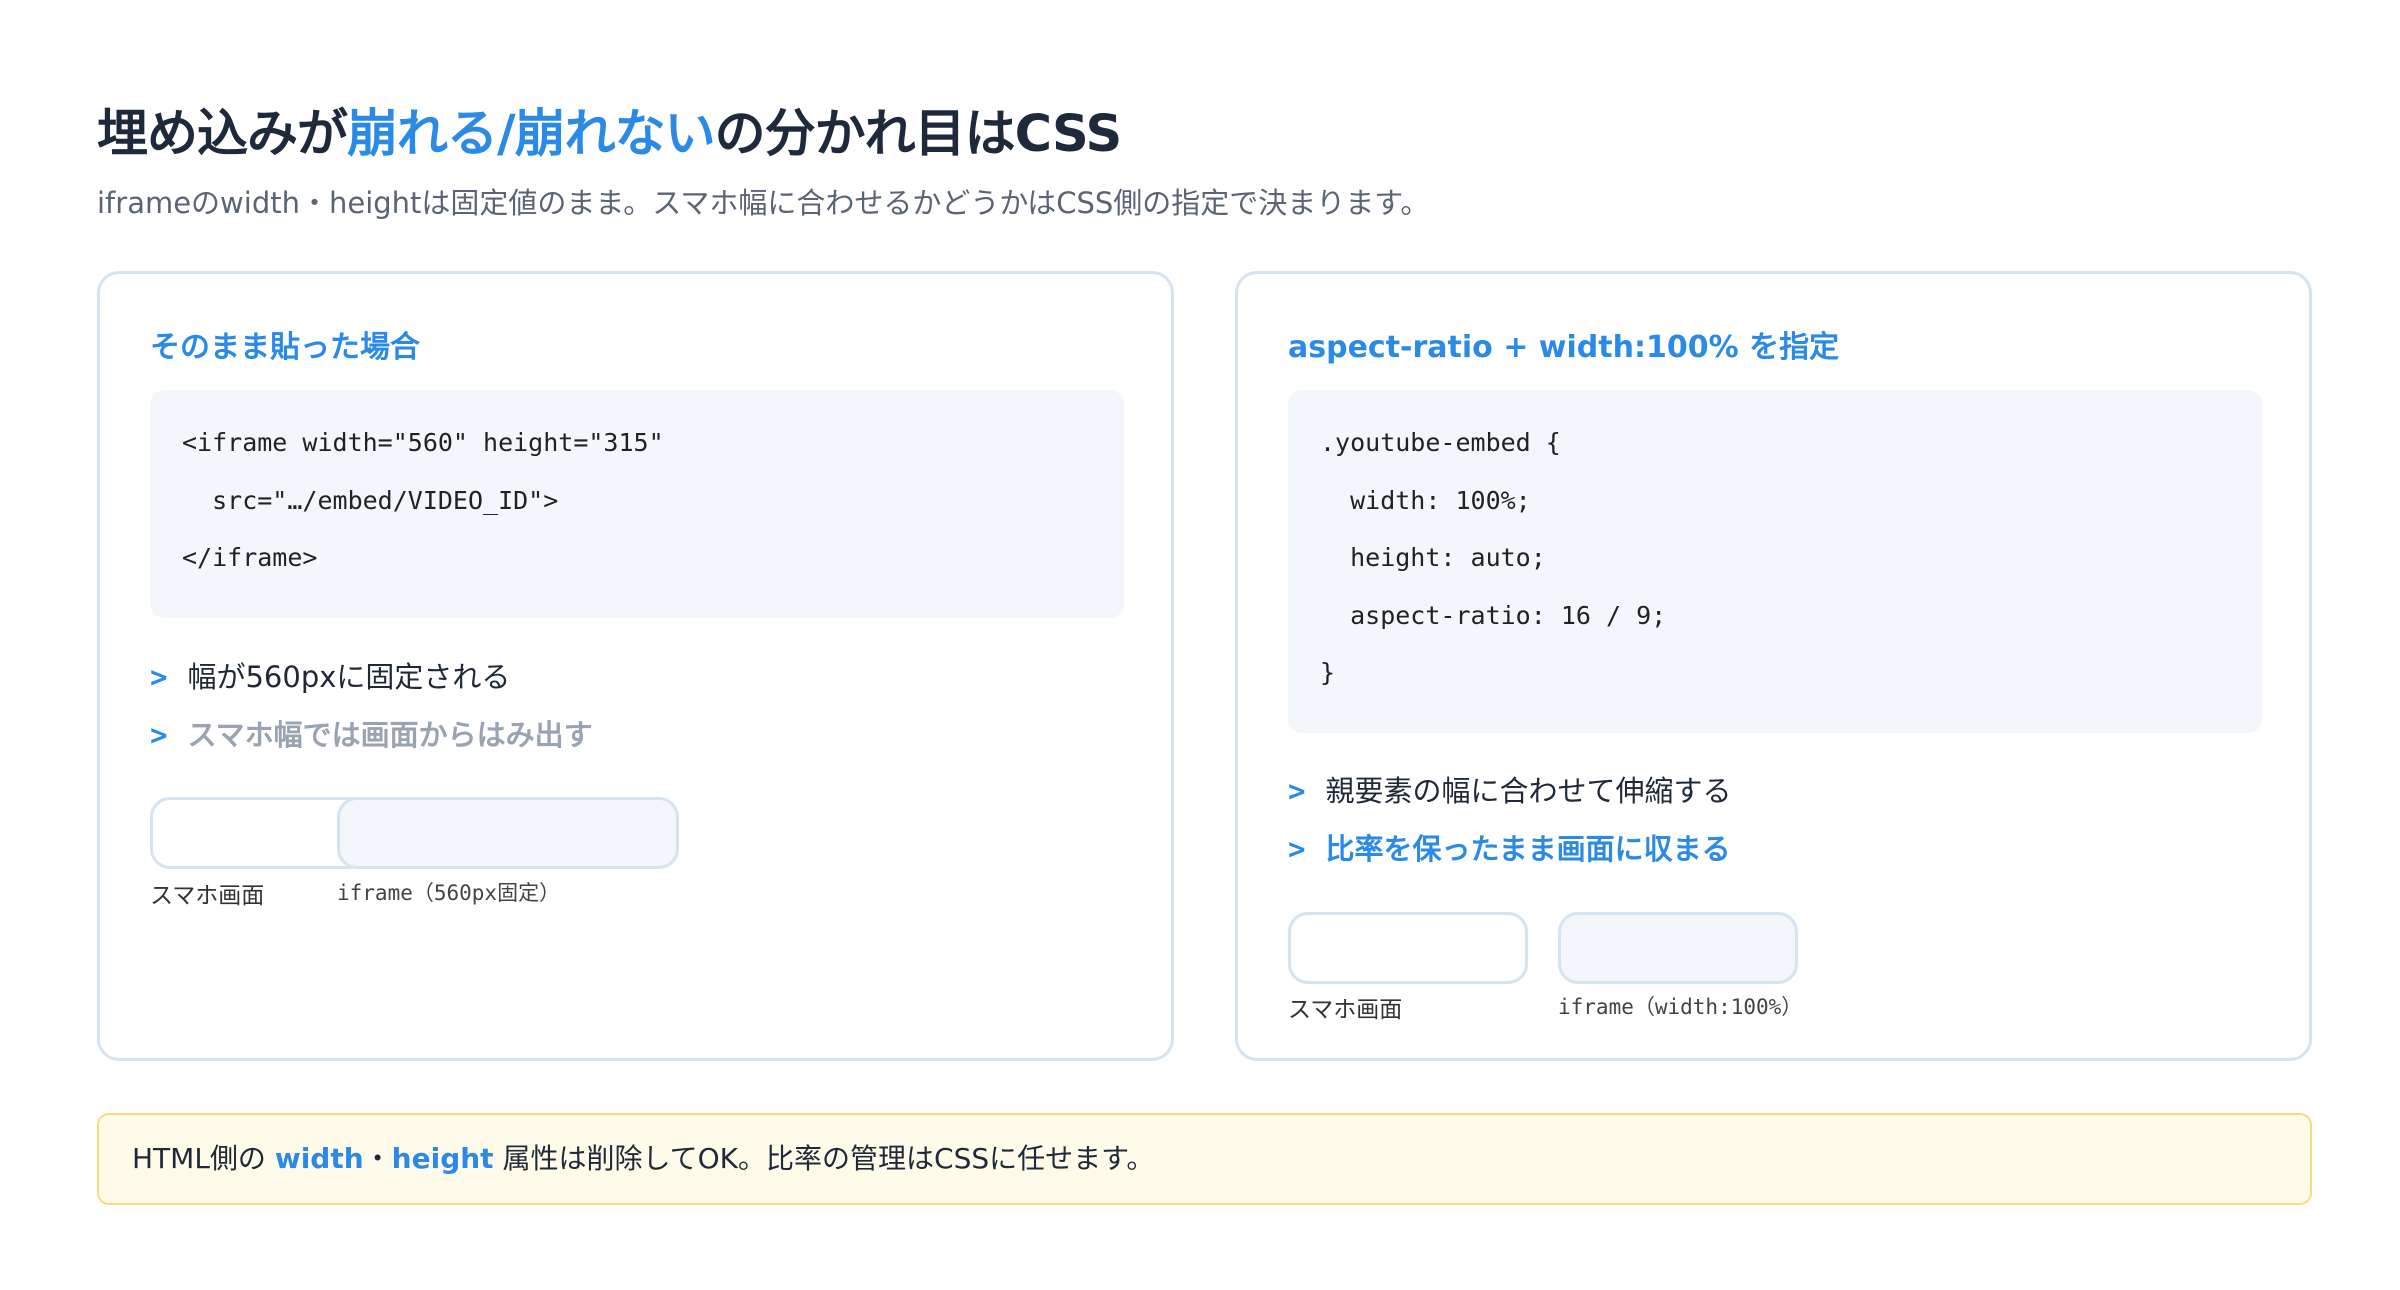 This screenshot has width=2400, height=1290. I want to click on list-item: > スマホ幅では画面からはみ出す, so click(371, 735).